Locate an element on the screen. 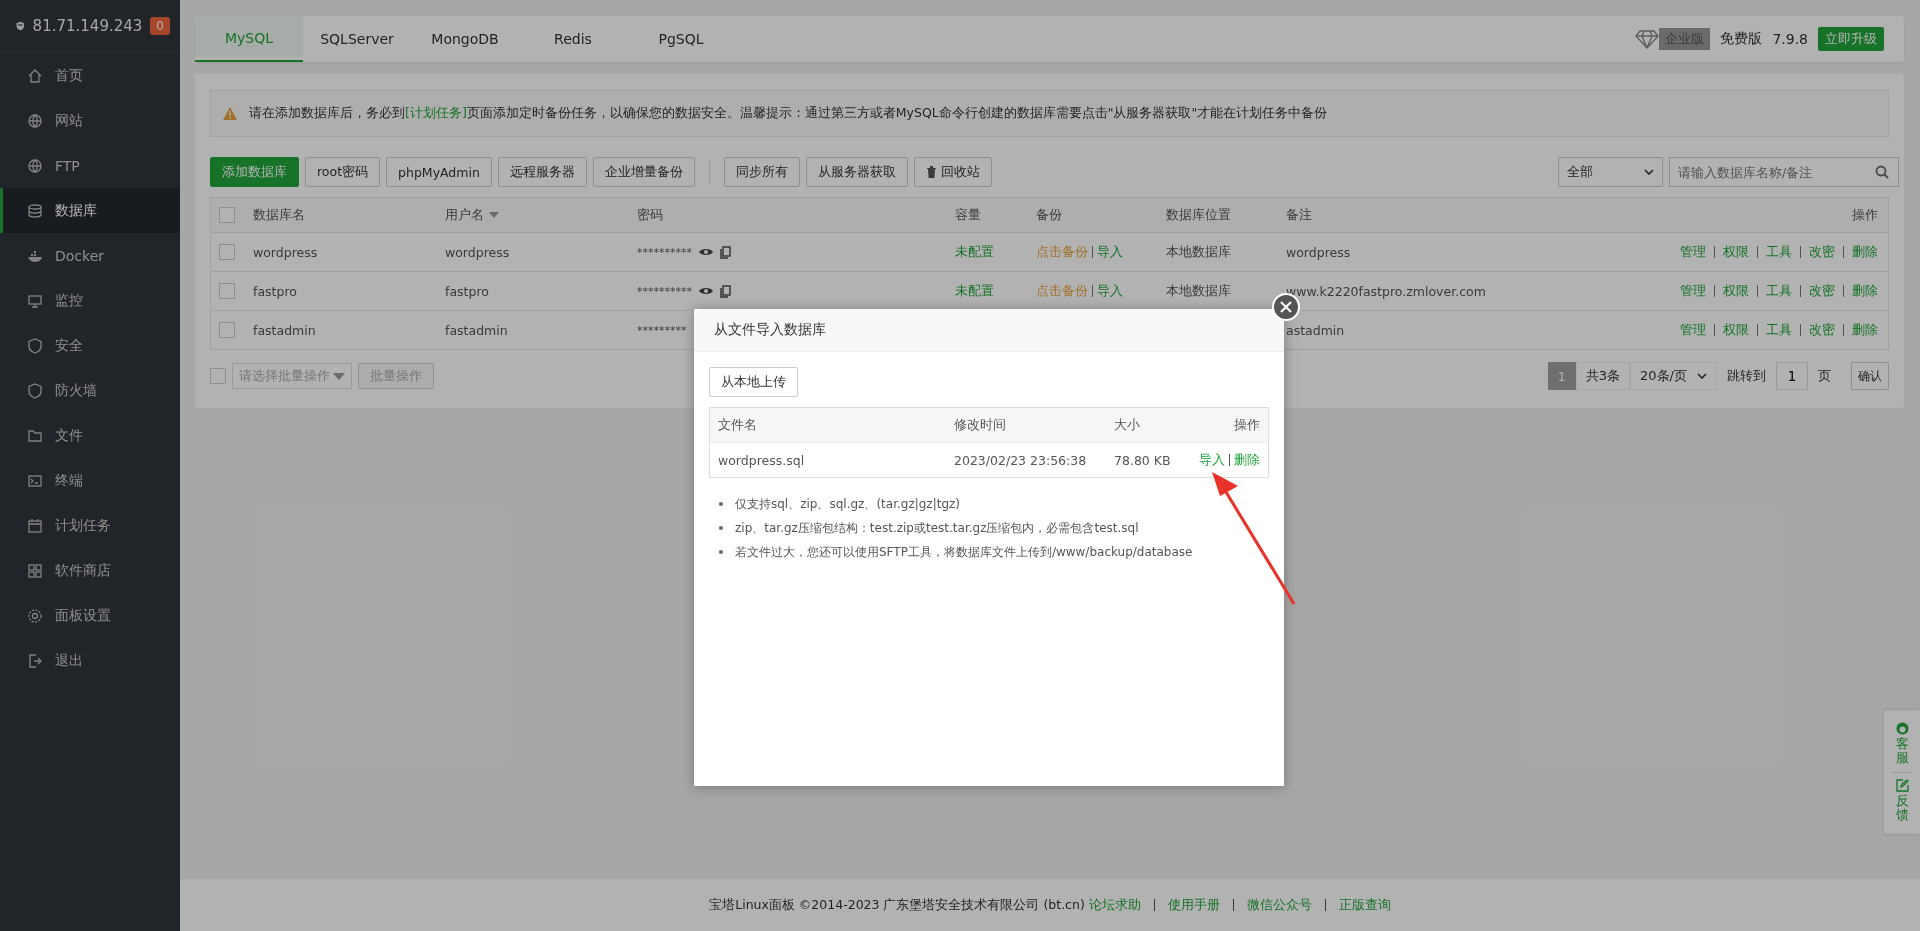  cron-task-link: [计划任务] is located at coordinates (436, 112).